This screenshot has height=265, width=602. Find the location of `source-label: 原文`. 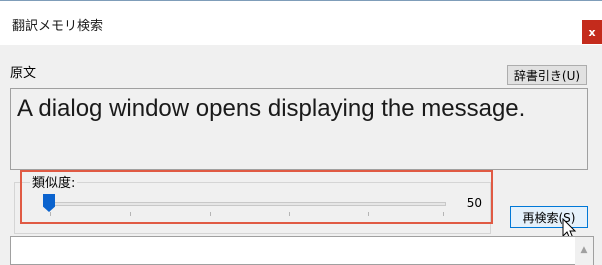

source-label: 原文 is located at coordinates (23, 73).